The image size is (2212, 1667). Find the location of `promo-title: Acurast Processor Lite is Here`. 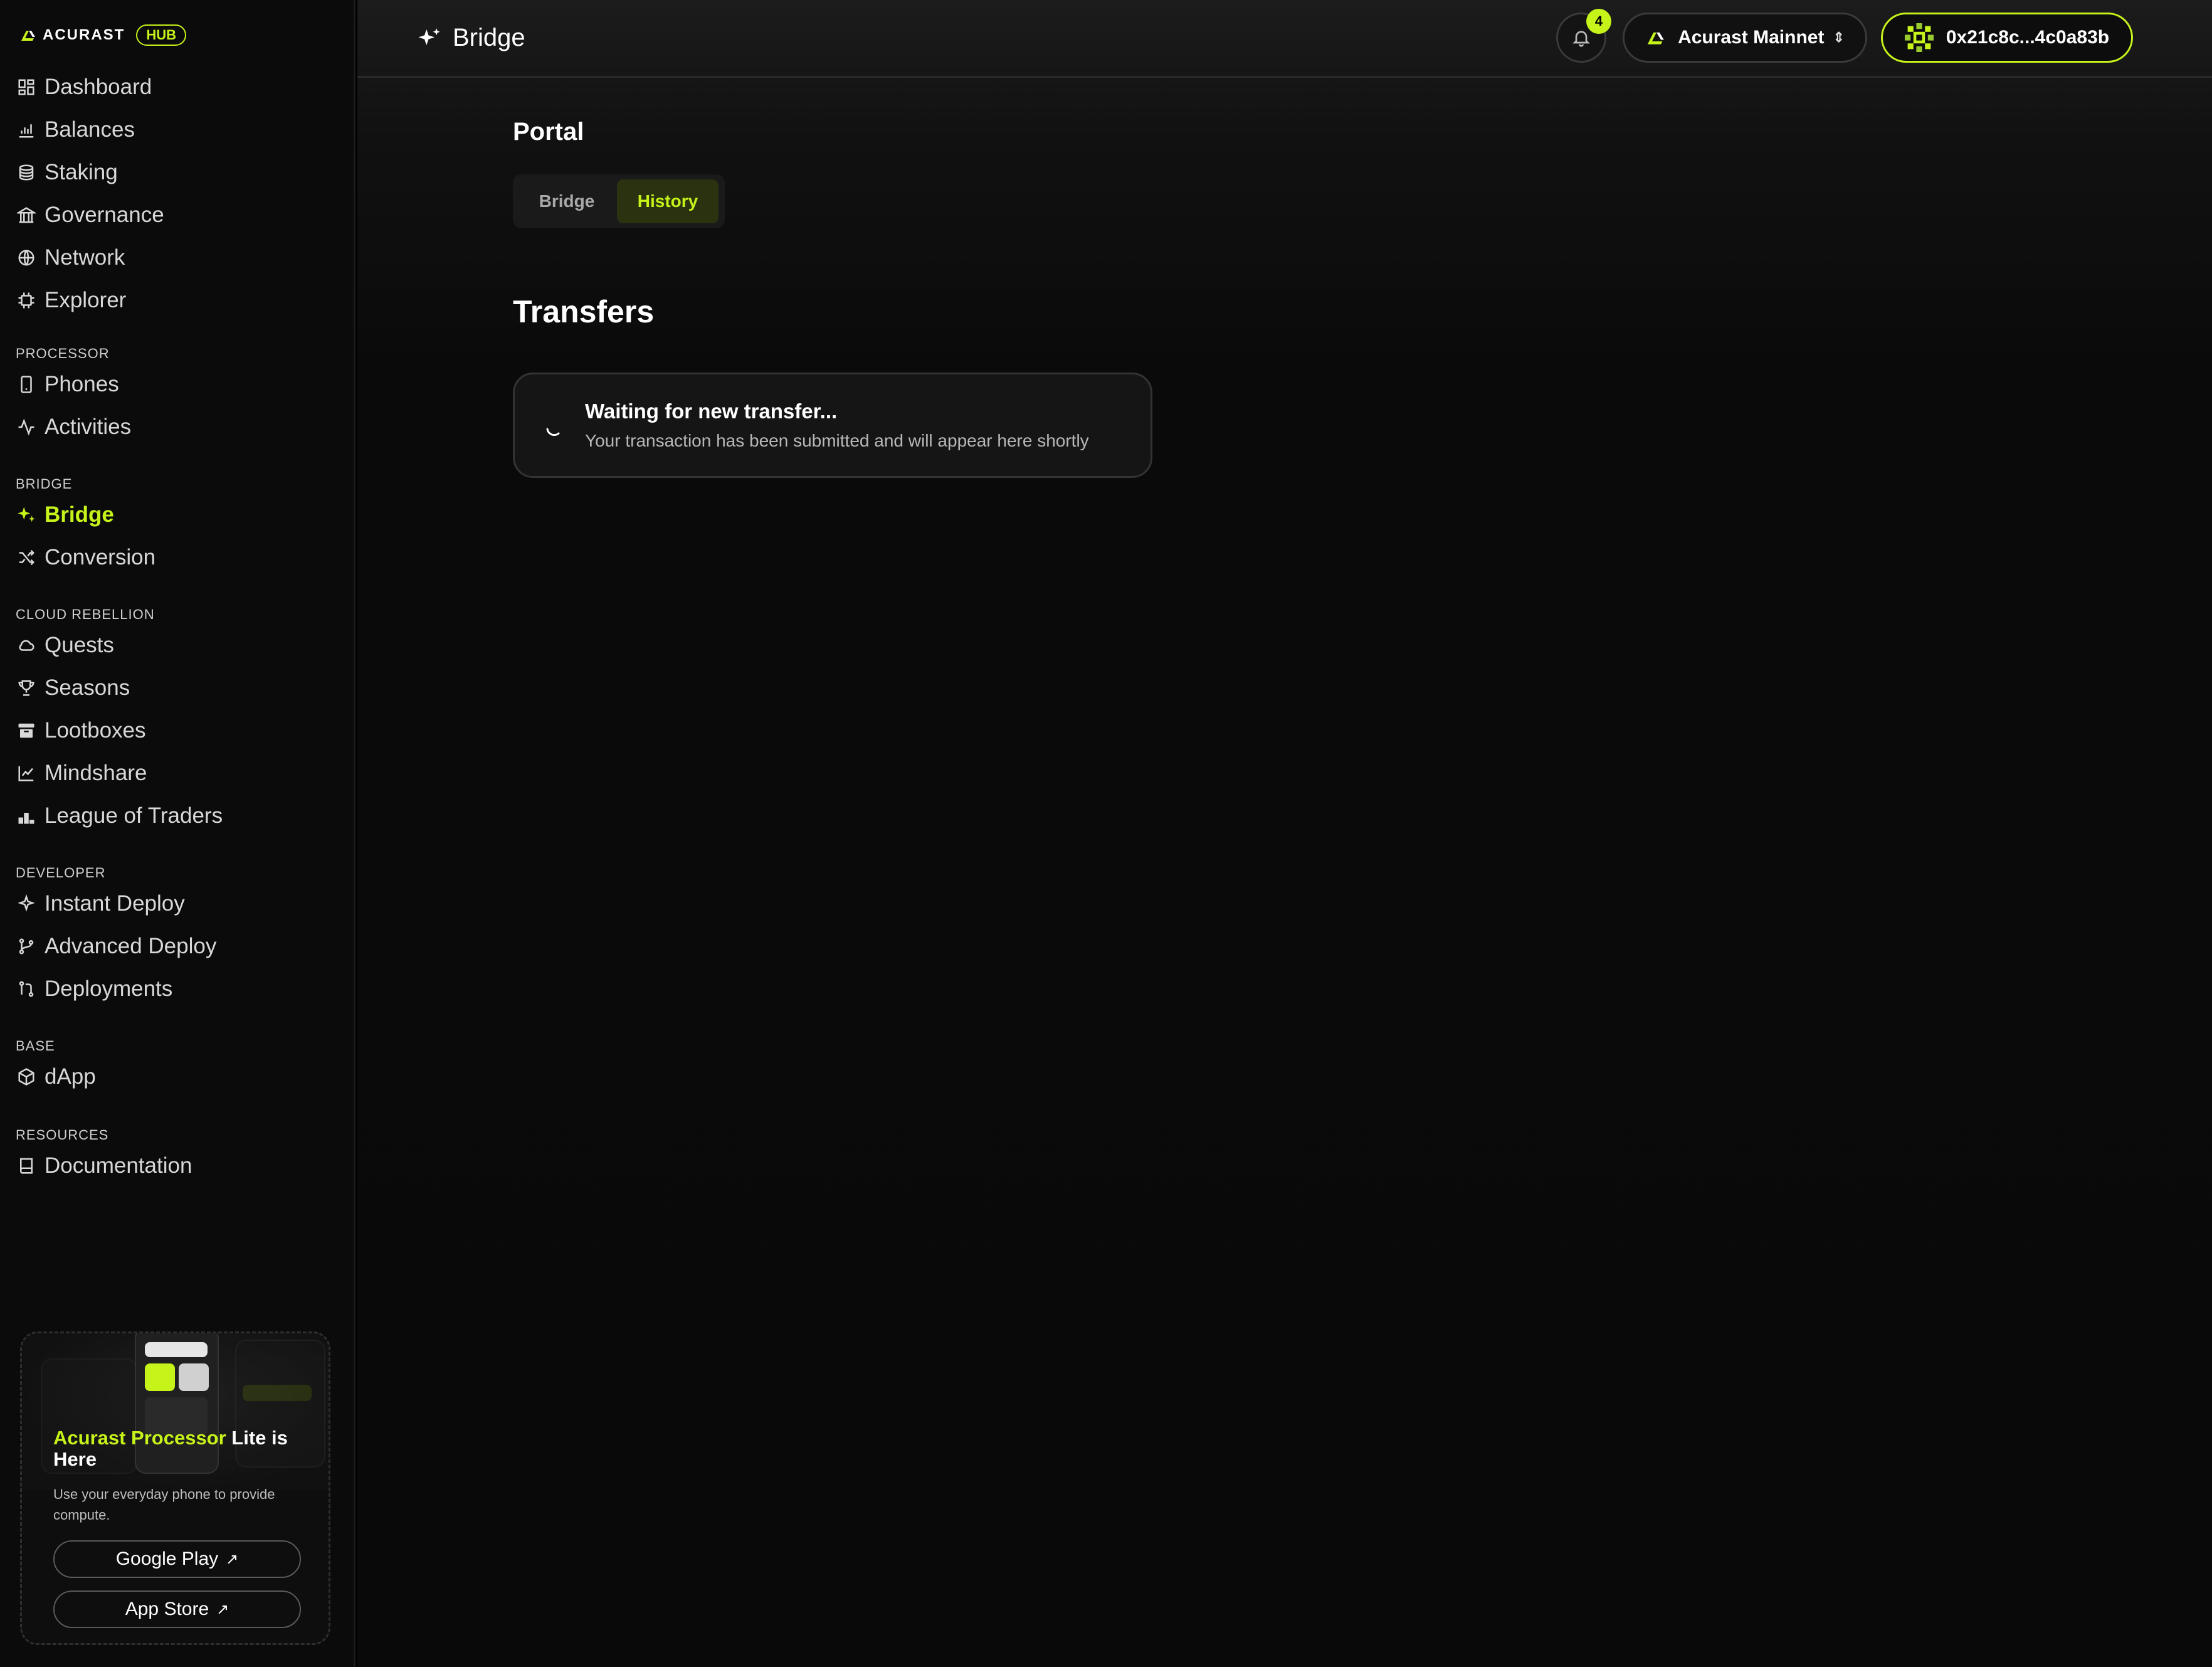

promo-title: Acurast Processor Lite is Here is located at coordinates (185, 1448).